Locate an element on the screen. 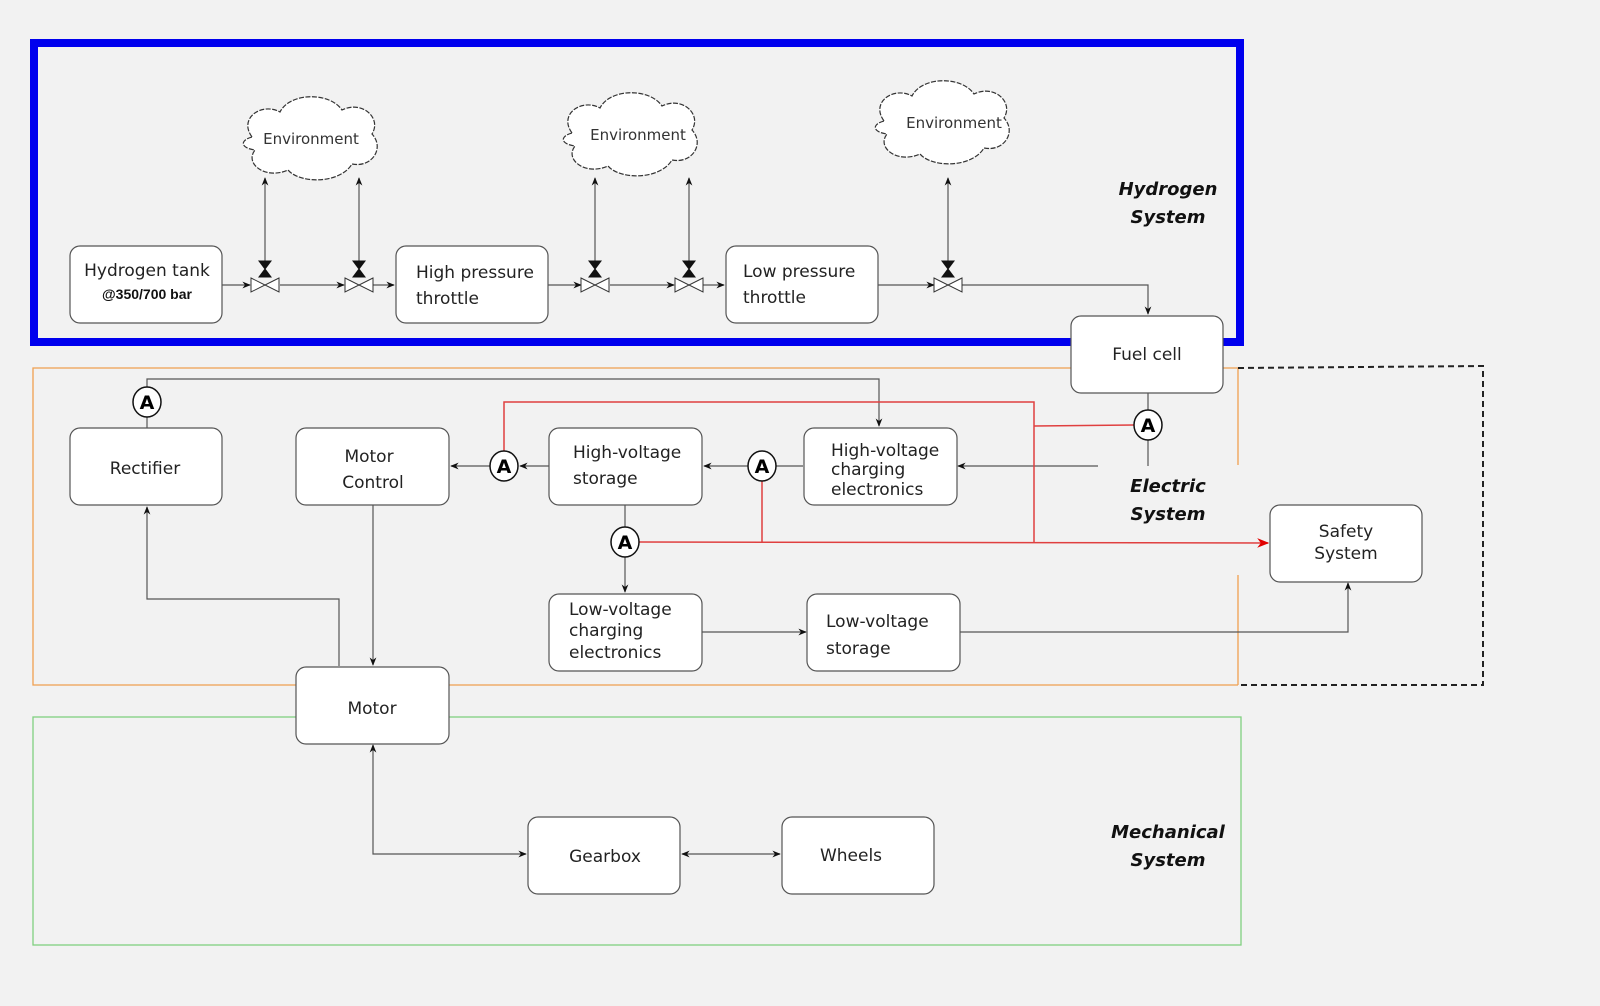  svg-text: High pressure is located at coordinates (475, 273).